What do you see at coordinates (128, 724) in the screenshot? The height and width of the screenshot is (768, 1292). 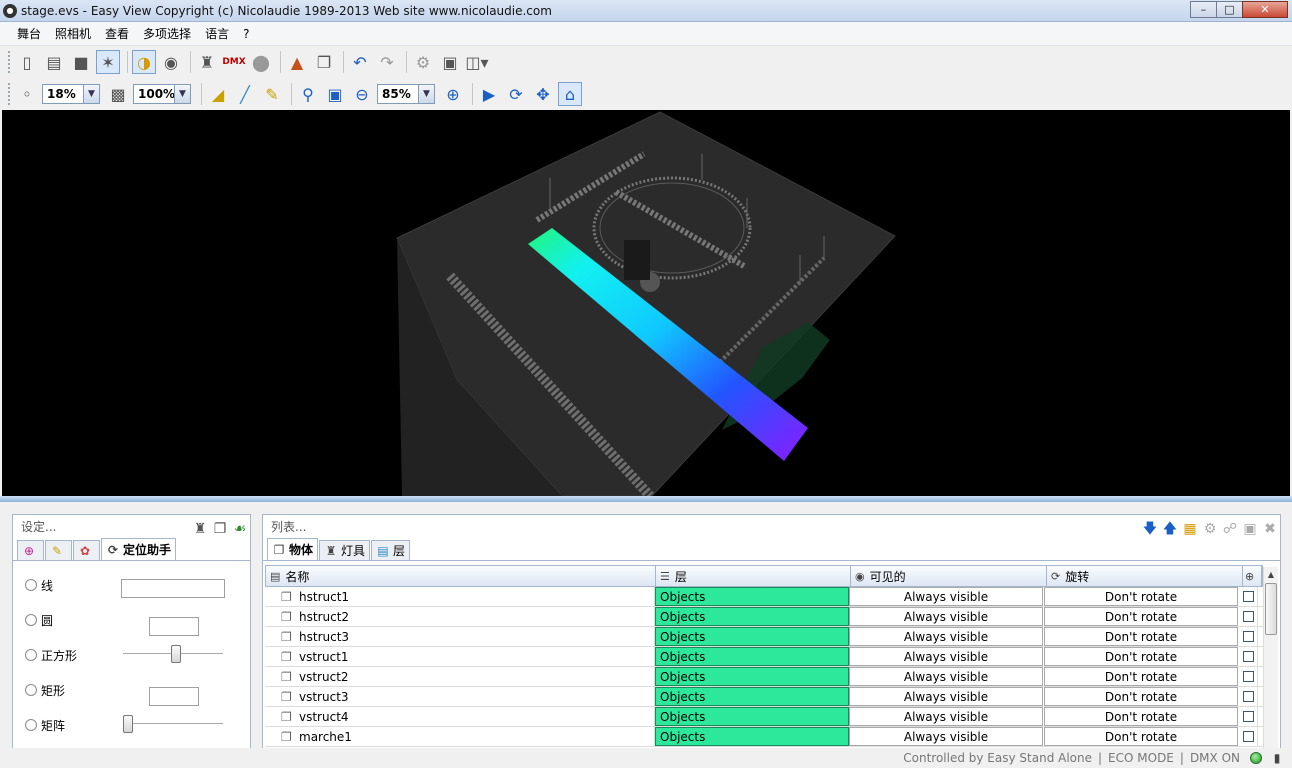 I see `matrix-slider-thumb` at bounding box center [128, 724].